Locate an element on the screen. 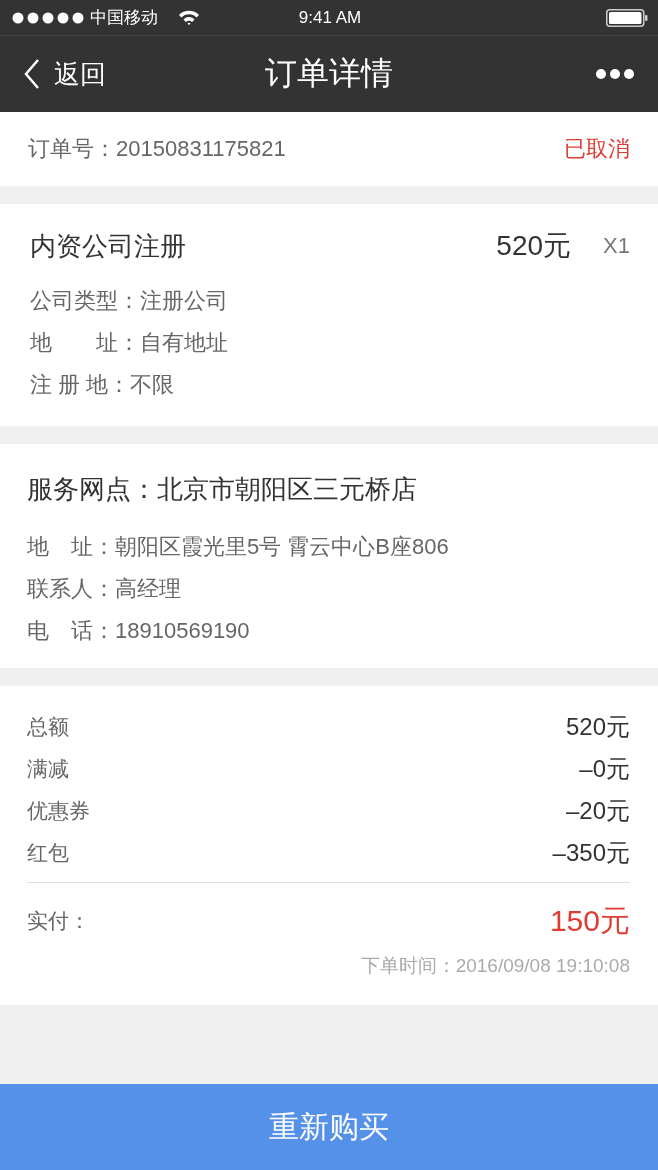  paid-amount: 150元 is located at coordinates (589, 920).